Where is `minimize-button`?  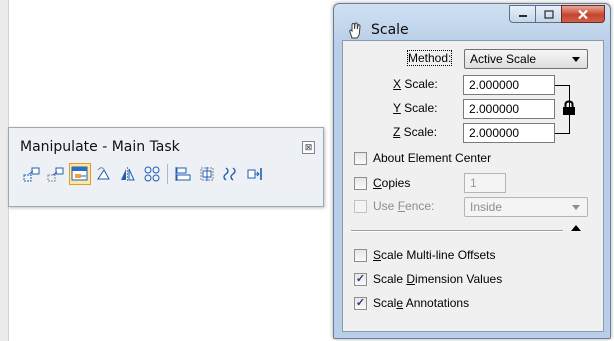 minimize-button is located at coordinates (522, 14).